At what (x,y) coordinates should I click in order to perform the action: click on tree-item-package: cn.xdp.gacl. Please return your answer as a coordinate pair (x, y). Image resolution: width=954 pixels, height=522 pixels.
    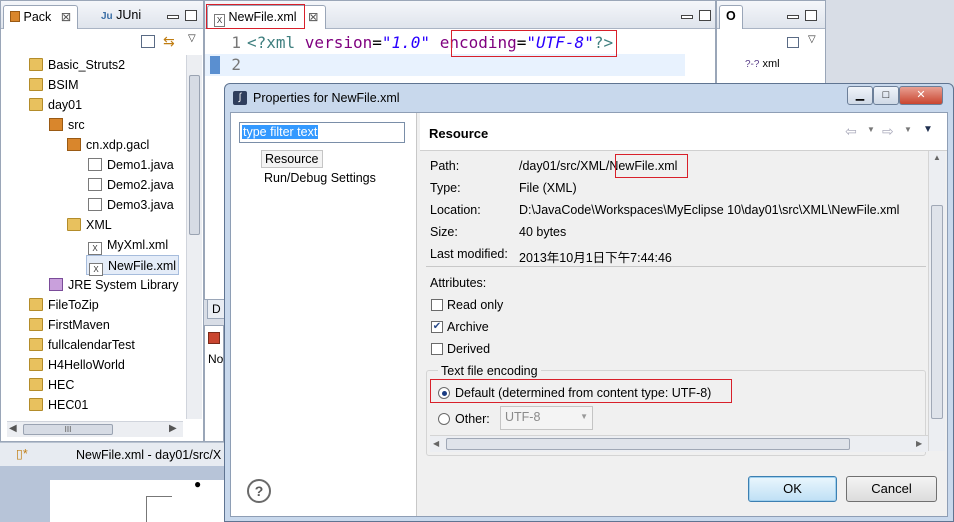
    Looking at the image, I should click on (108, 145).